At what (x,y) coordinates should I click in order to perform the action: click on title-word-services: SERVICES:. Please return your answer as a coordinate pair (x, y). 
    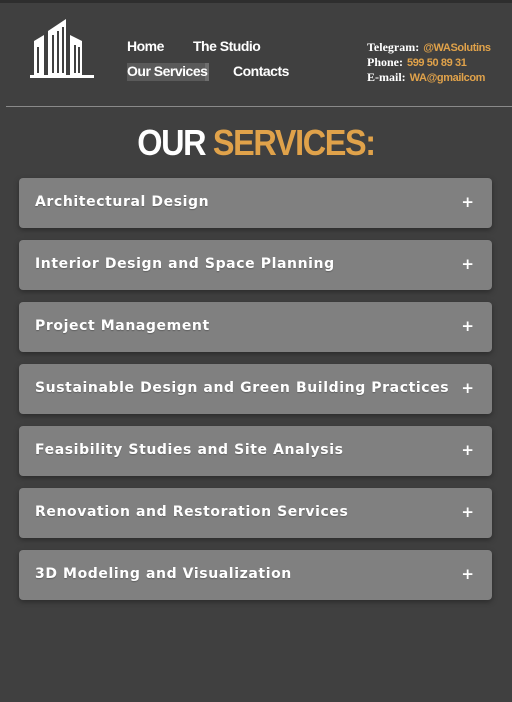
    Looking at the image, I should click on (294, 142).